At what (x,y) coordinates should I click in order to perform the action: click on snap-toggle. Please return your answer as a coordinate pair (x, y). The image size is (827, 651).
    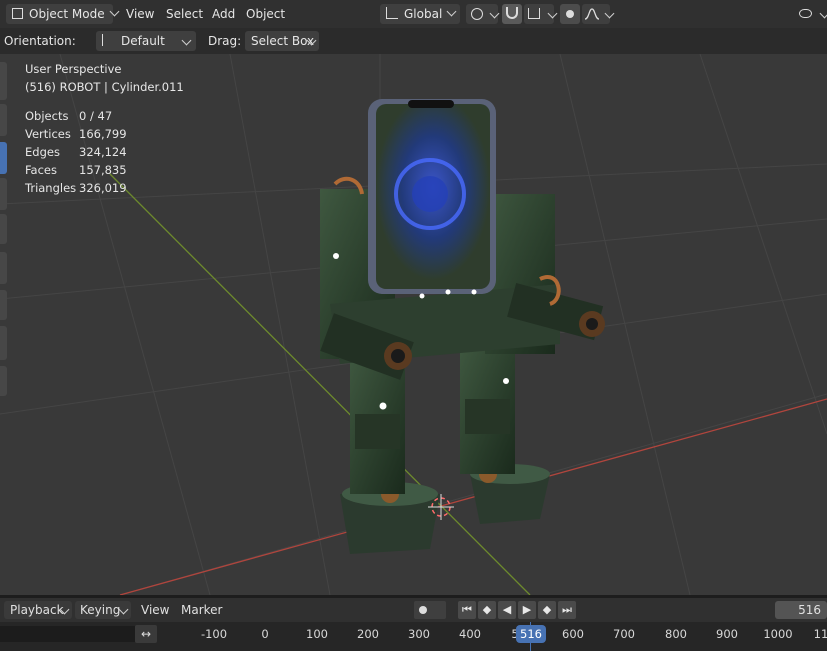
    Looking at the image, I should click on (512, 14).